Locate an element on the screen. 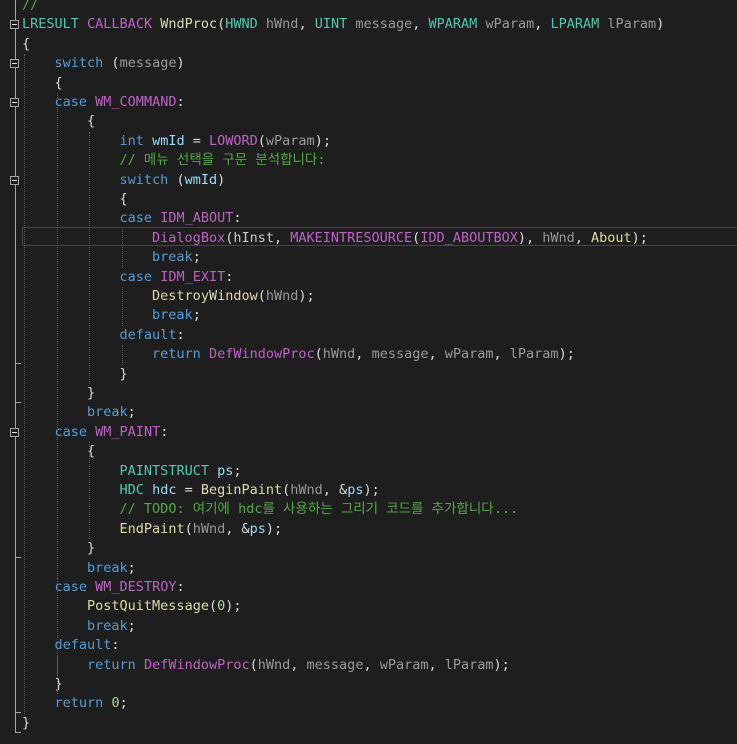 Image resolution: width=737 pixels, height=744 pixels. outline-line is located at coordinates (15, 367).